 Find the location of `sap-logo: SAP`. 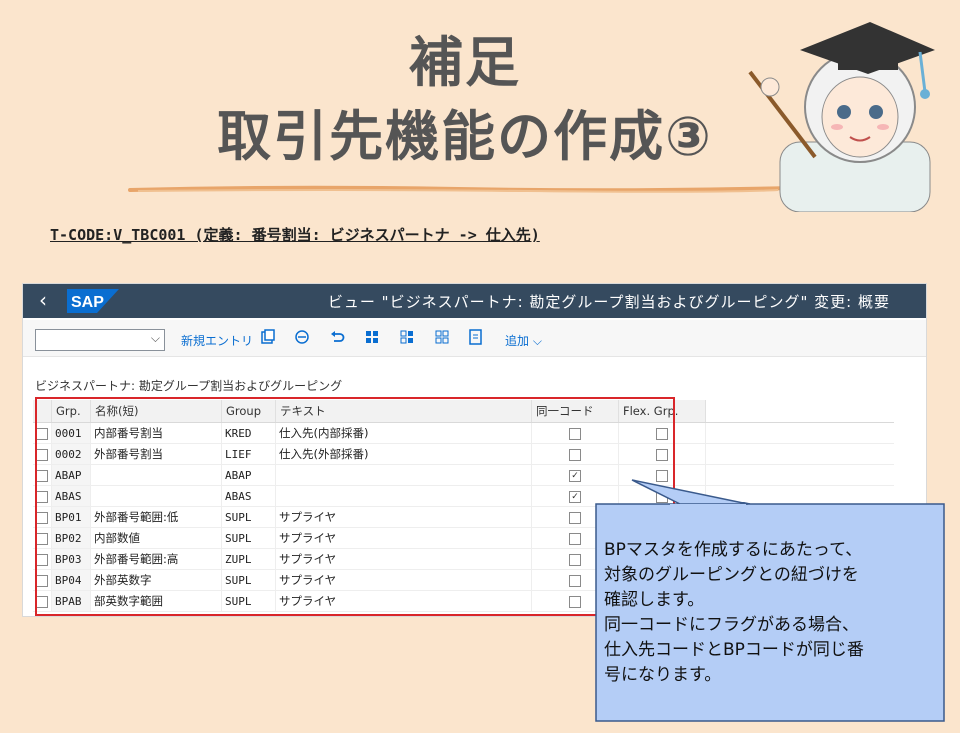

sap-logo: SAP is located at coordinates (93, 301).